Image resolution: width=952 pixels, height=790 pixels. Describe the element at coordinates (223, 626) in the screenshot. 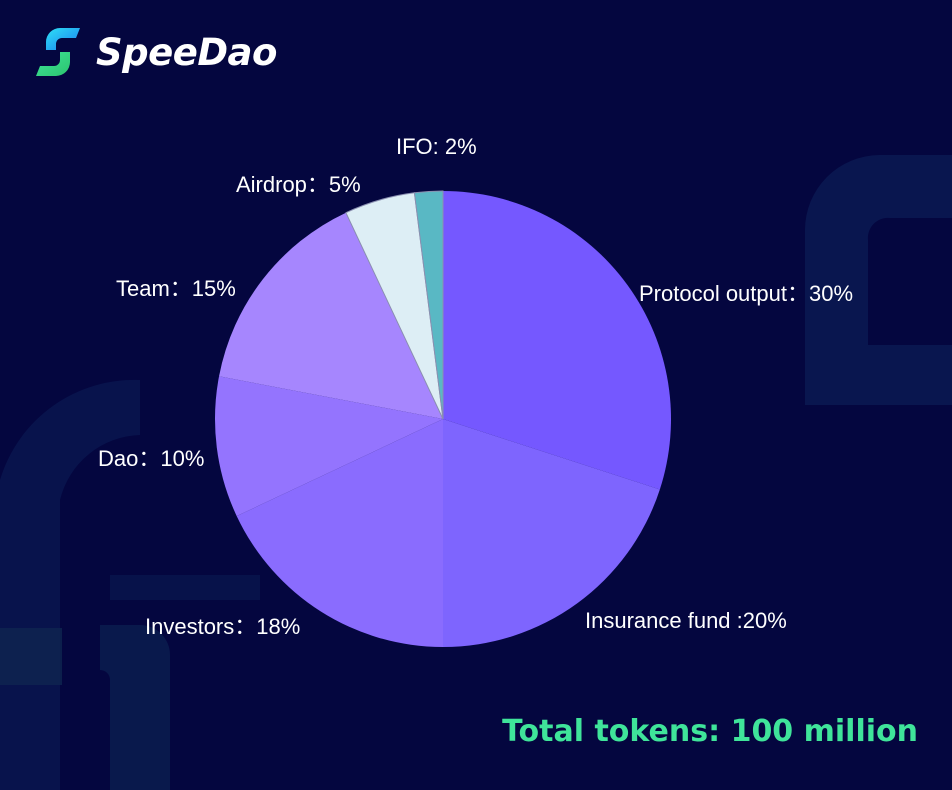

I see `label-investors: Investors：18%` at that location.